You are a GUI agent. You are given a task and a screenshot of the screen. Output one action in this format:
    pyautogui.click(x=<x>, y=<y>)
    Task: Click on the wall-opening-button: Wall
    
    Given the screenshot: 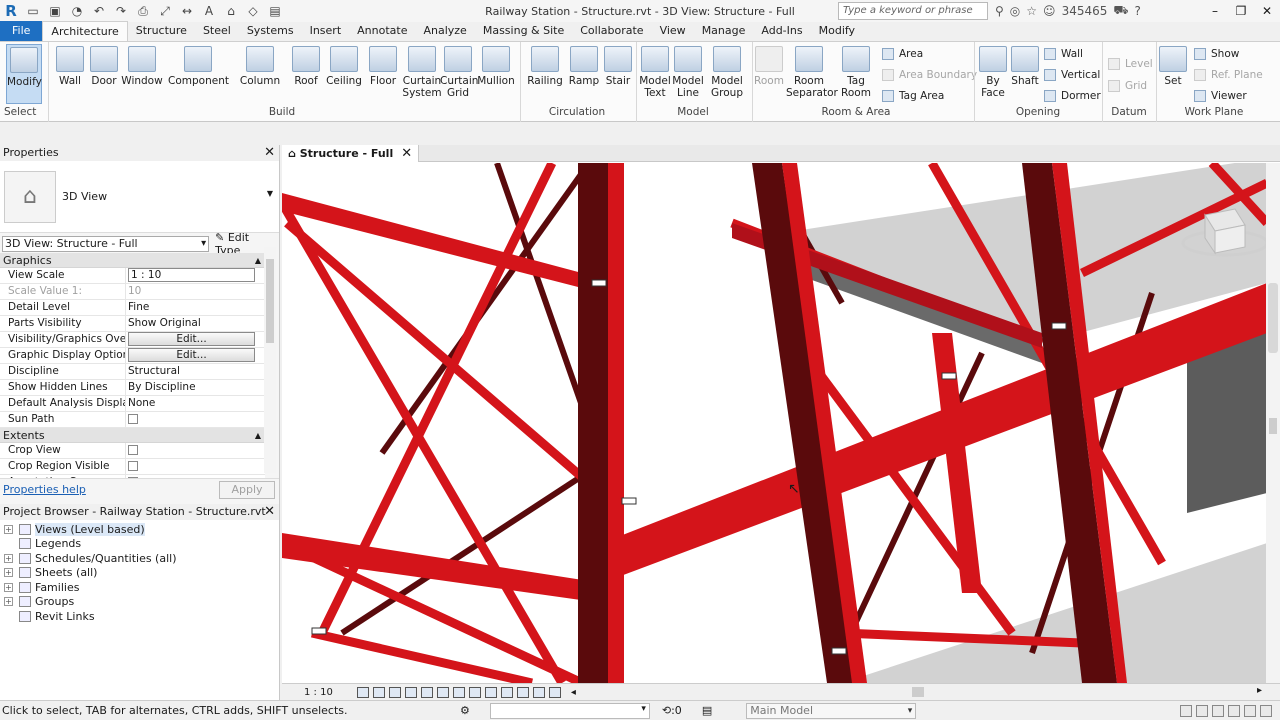 What is the action you would take?
    pyautogui.click(x=1063, y=54)
    